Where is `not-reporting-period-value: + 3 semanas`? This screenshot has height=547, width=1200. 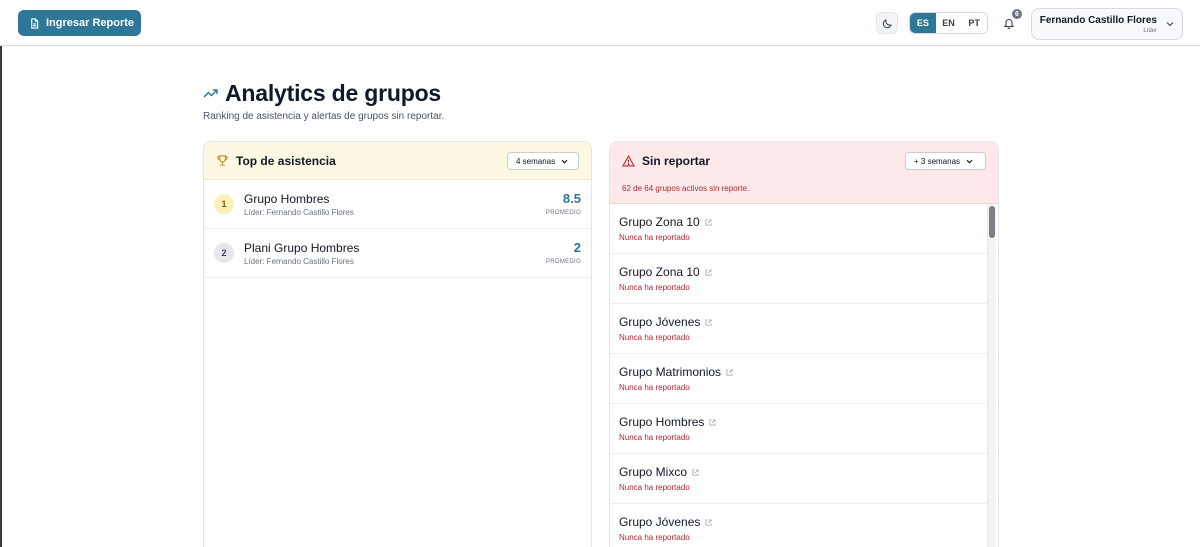 not-reporting-period-value: + 3 semanas is located at coordinates (937, 161).